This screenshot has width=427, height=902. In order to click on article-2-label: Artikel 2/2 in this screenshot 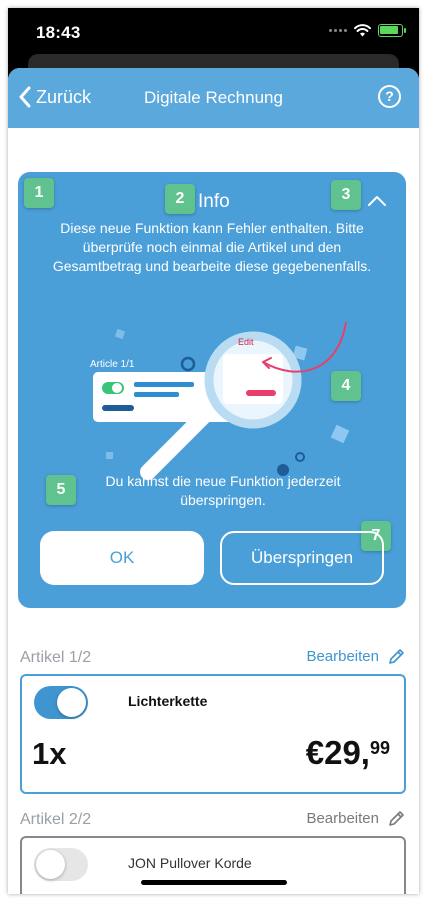, I will do `click(56, 819)`.